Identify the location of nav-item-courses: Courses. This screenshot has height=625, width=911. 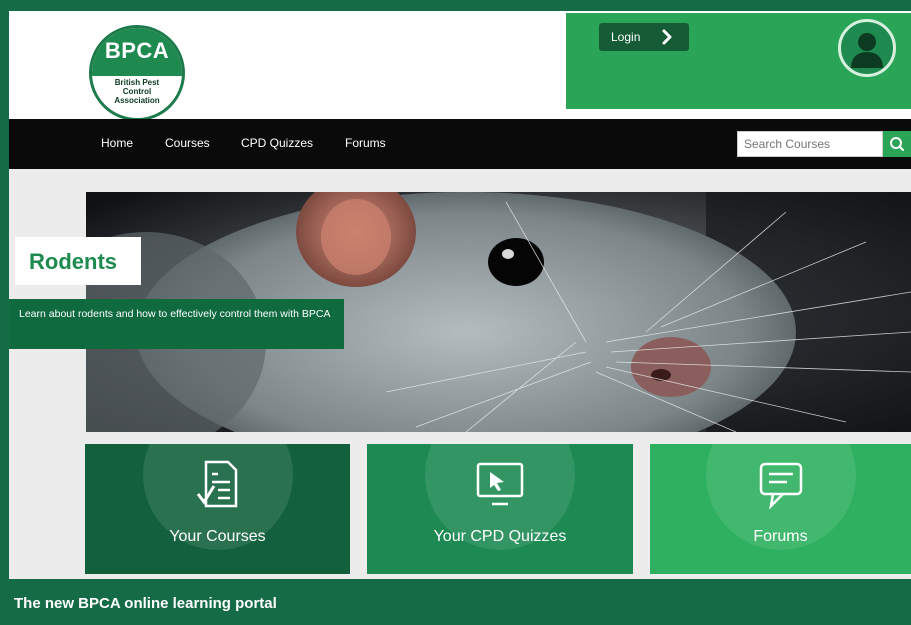
(187, 143).